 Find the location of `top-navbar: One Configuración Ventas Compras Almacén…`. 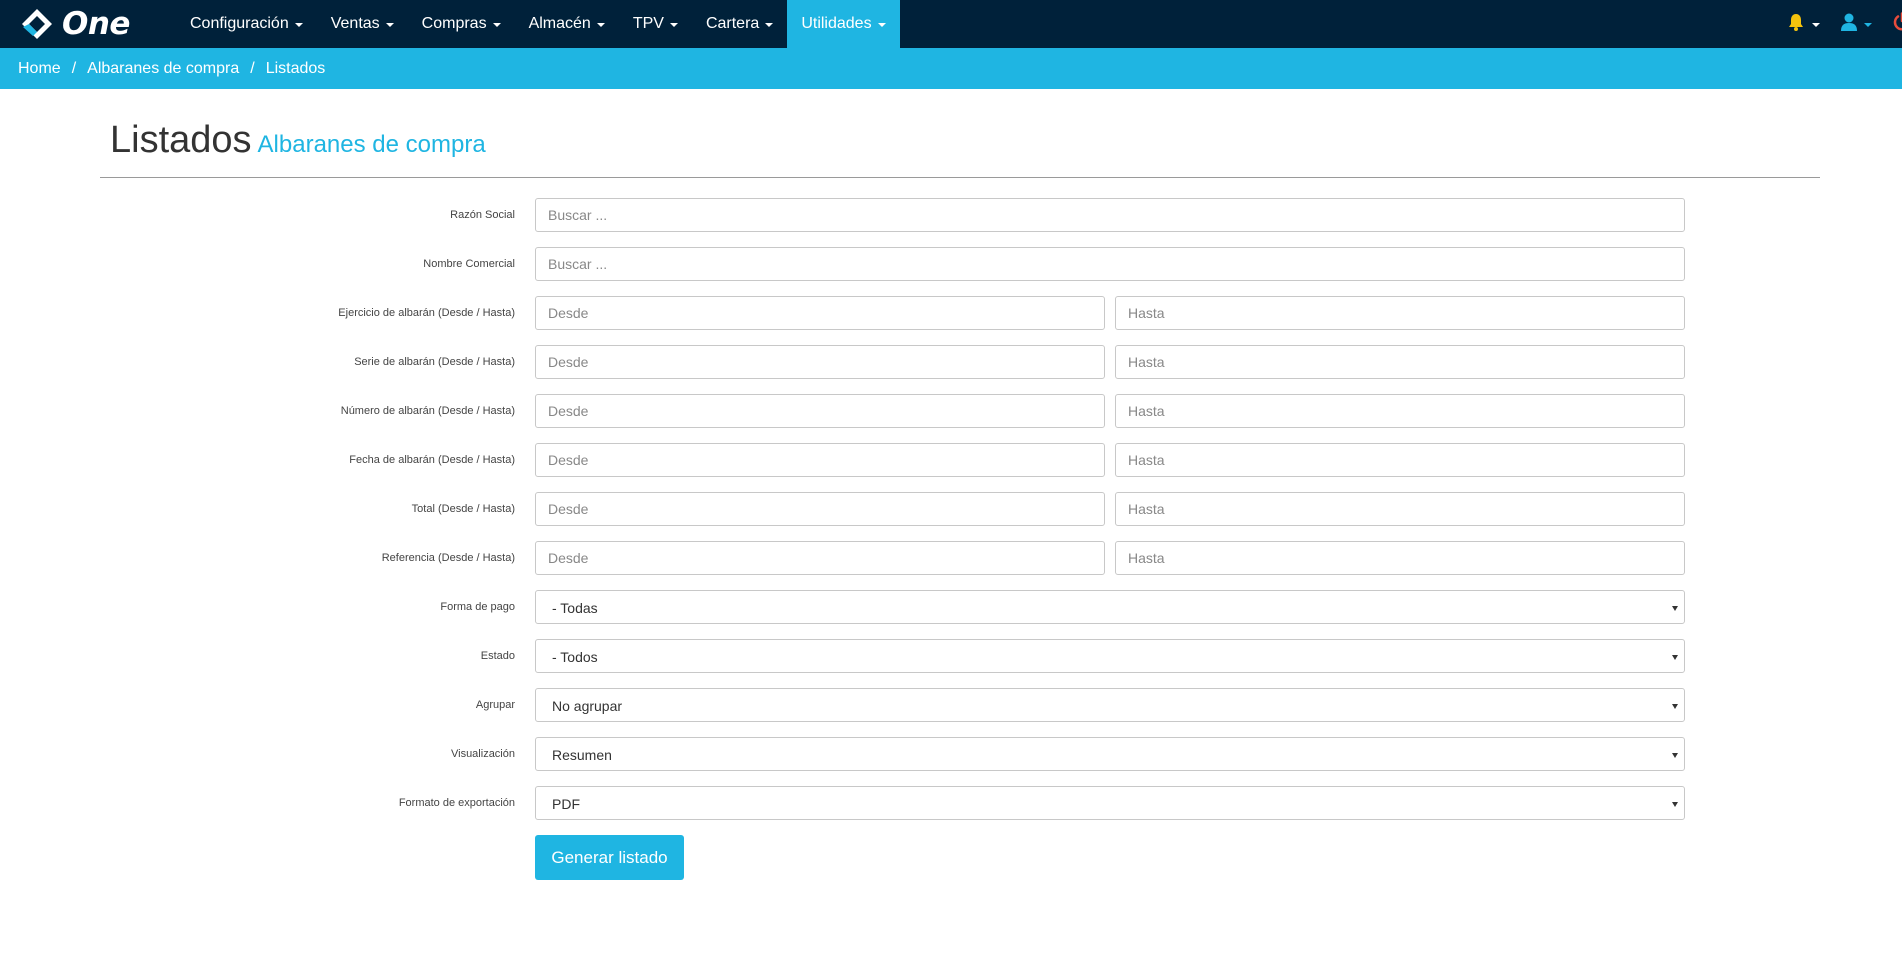

top-navbar: One Configuración Ventas Compras Almacén… is located at coordinates (951, 24).